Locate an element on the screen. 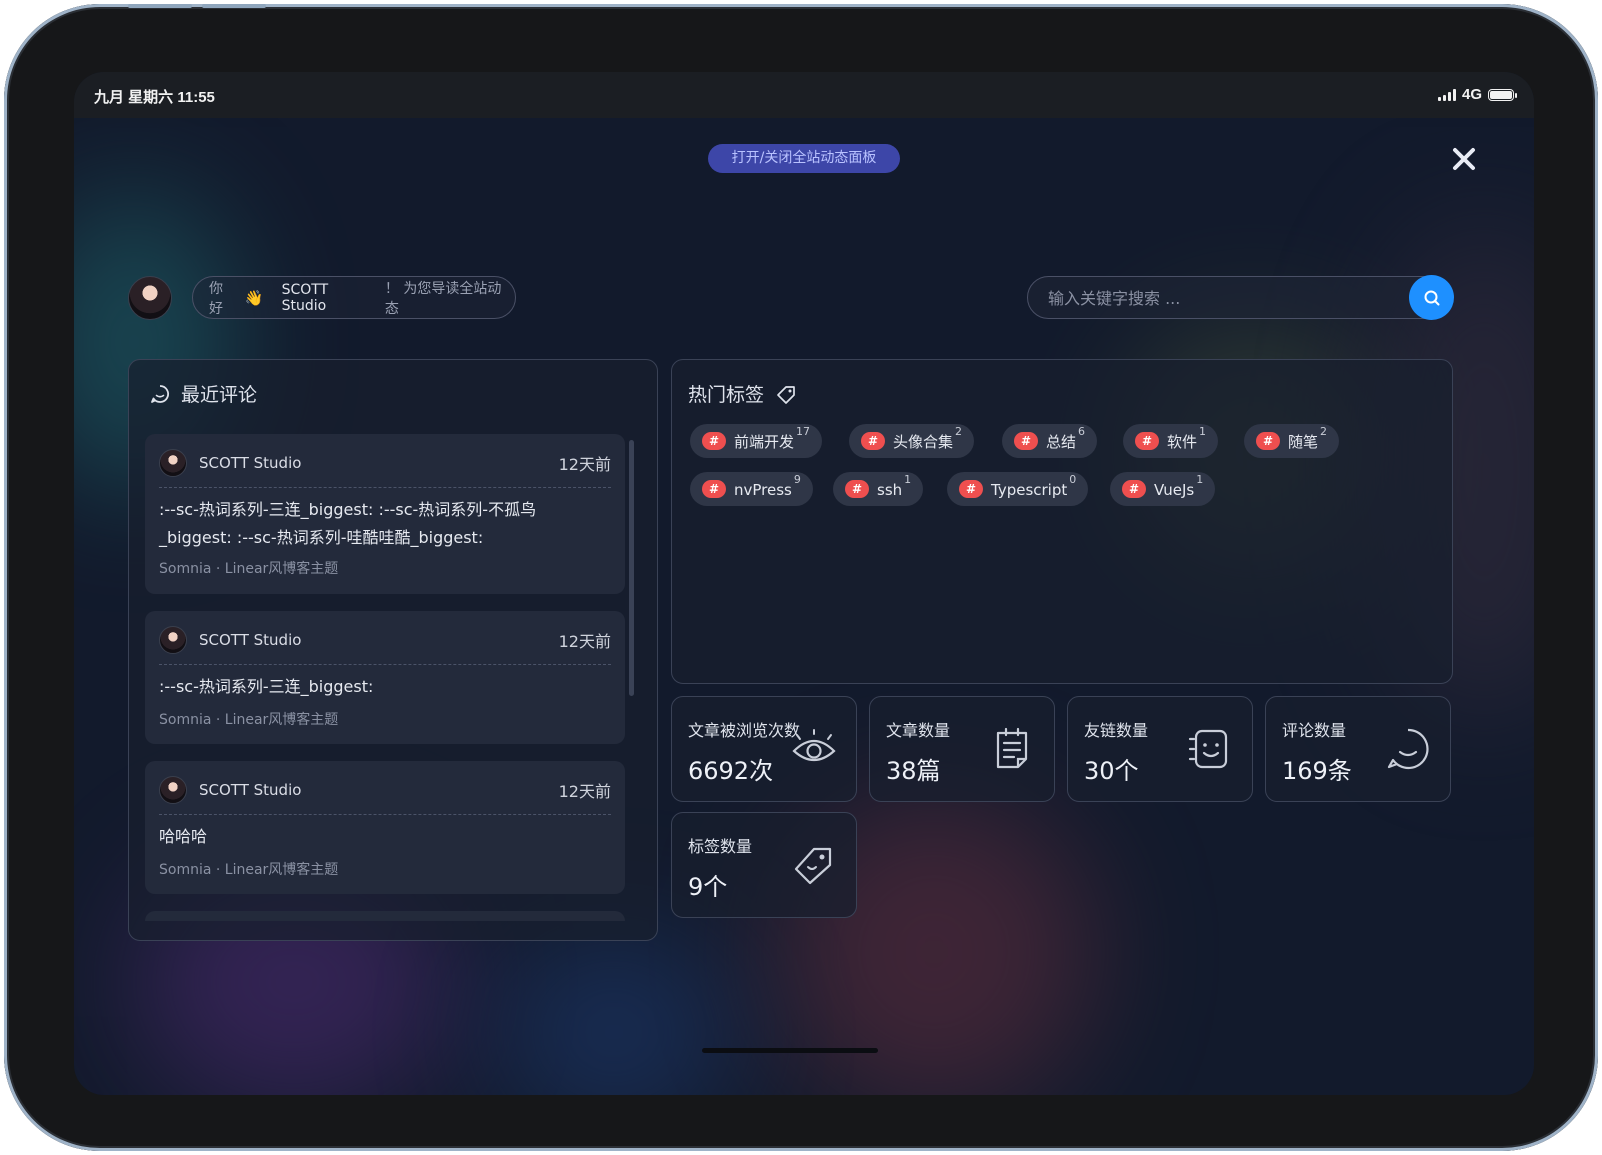  stat-value: 169条 is located at coordinates (1317, 771).